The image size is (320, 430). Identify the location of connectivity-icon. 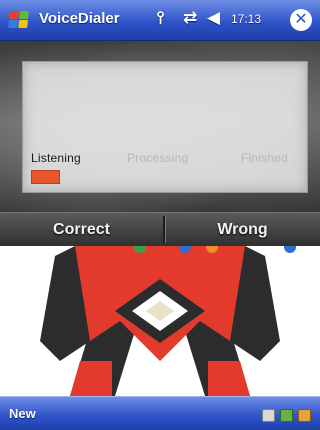
(268, 415).